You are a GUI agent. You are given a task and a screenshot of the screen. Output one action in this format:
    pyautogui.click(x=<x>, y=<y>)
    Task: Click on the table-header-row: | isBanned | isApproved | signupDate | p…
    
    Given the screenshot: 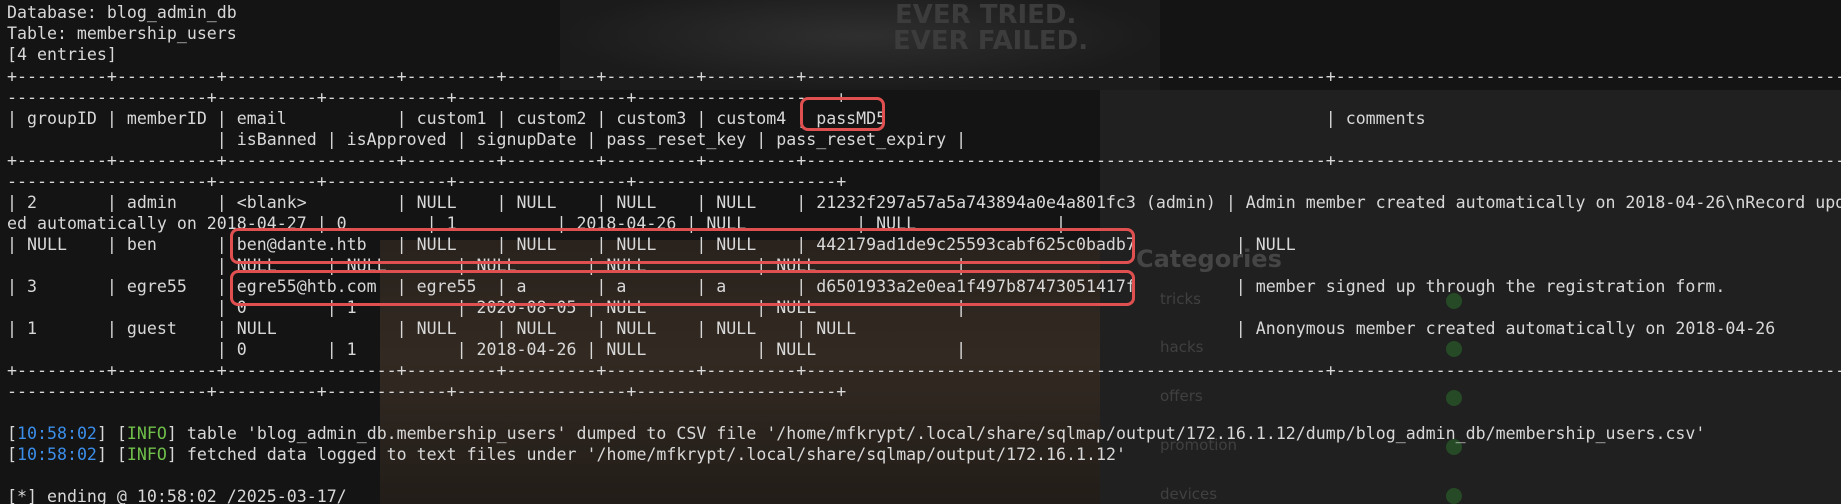 What is the action you would take?
    pyautogui.click(x=487, y=139)
    